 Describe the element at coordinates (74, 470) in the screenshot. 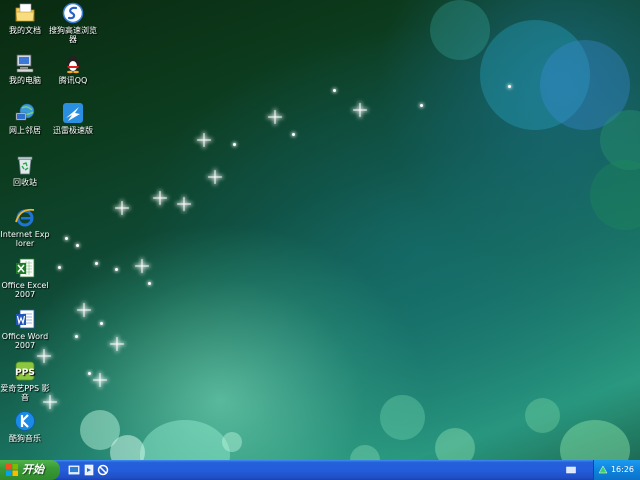

I see `desktop-show-icon` at that location.